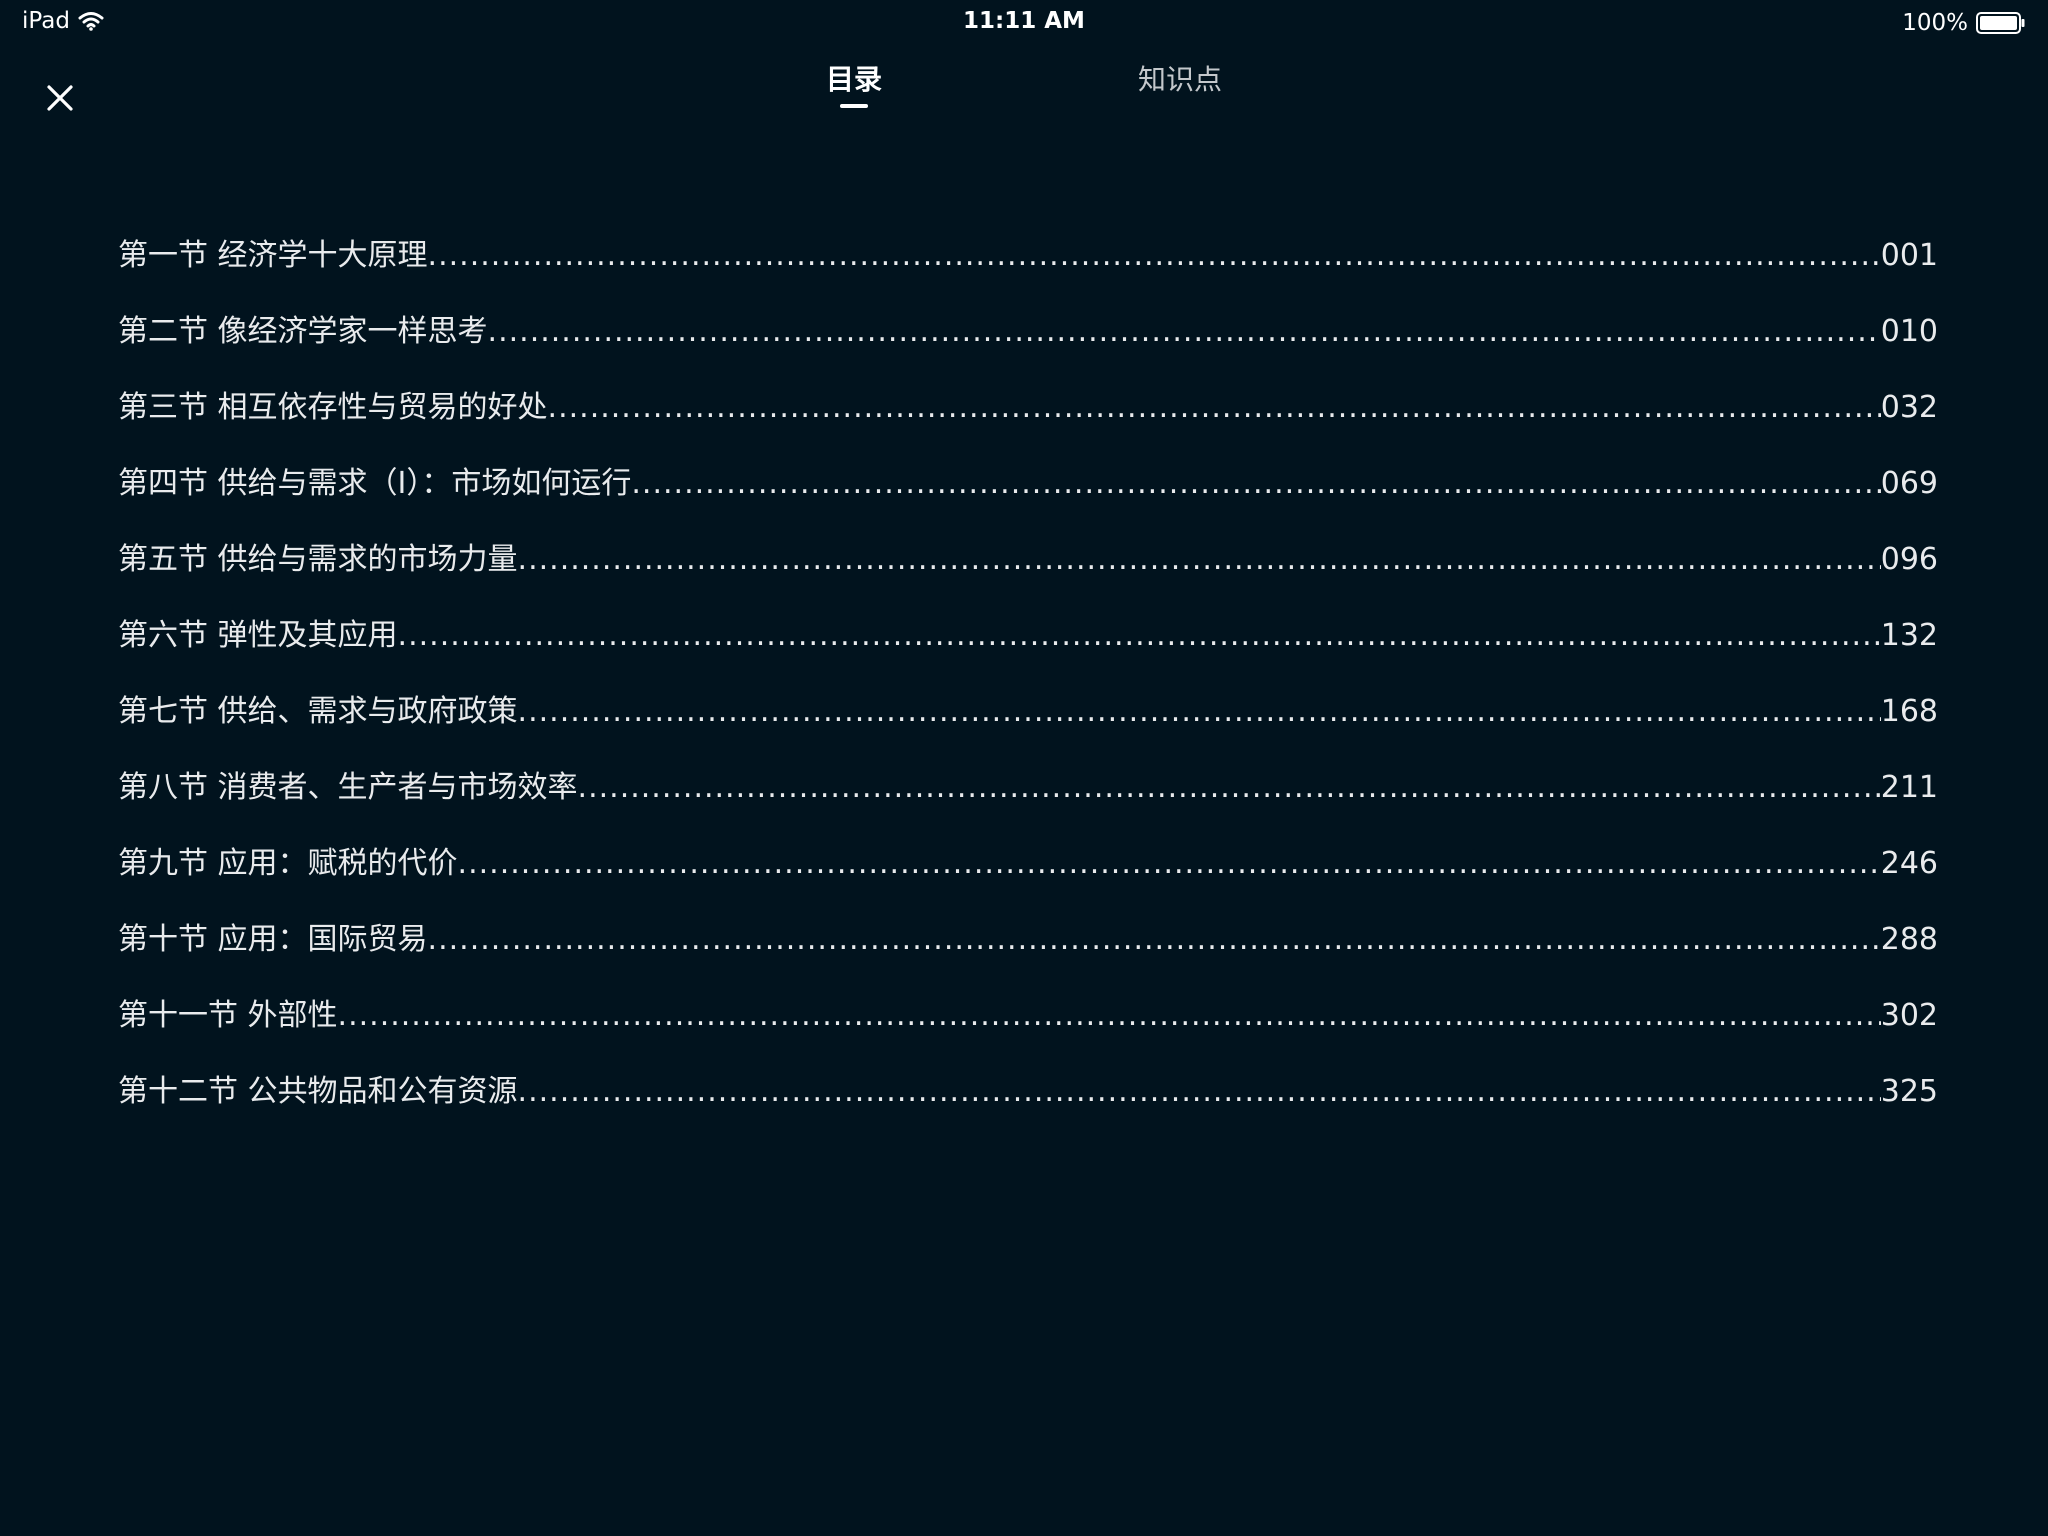 This screenshot has width=2048, height=1536. What do you see at coordinates (318, 559) in the screenshot?
I see `toc-item-title: 第五节 供给与需求的市场力量` at bounding box center [318, 559].